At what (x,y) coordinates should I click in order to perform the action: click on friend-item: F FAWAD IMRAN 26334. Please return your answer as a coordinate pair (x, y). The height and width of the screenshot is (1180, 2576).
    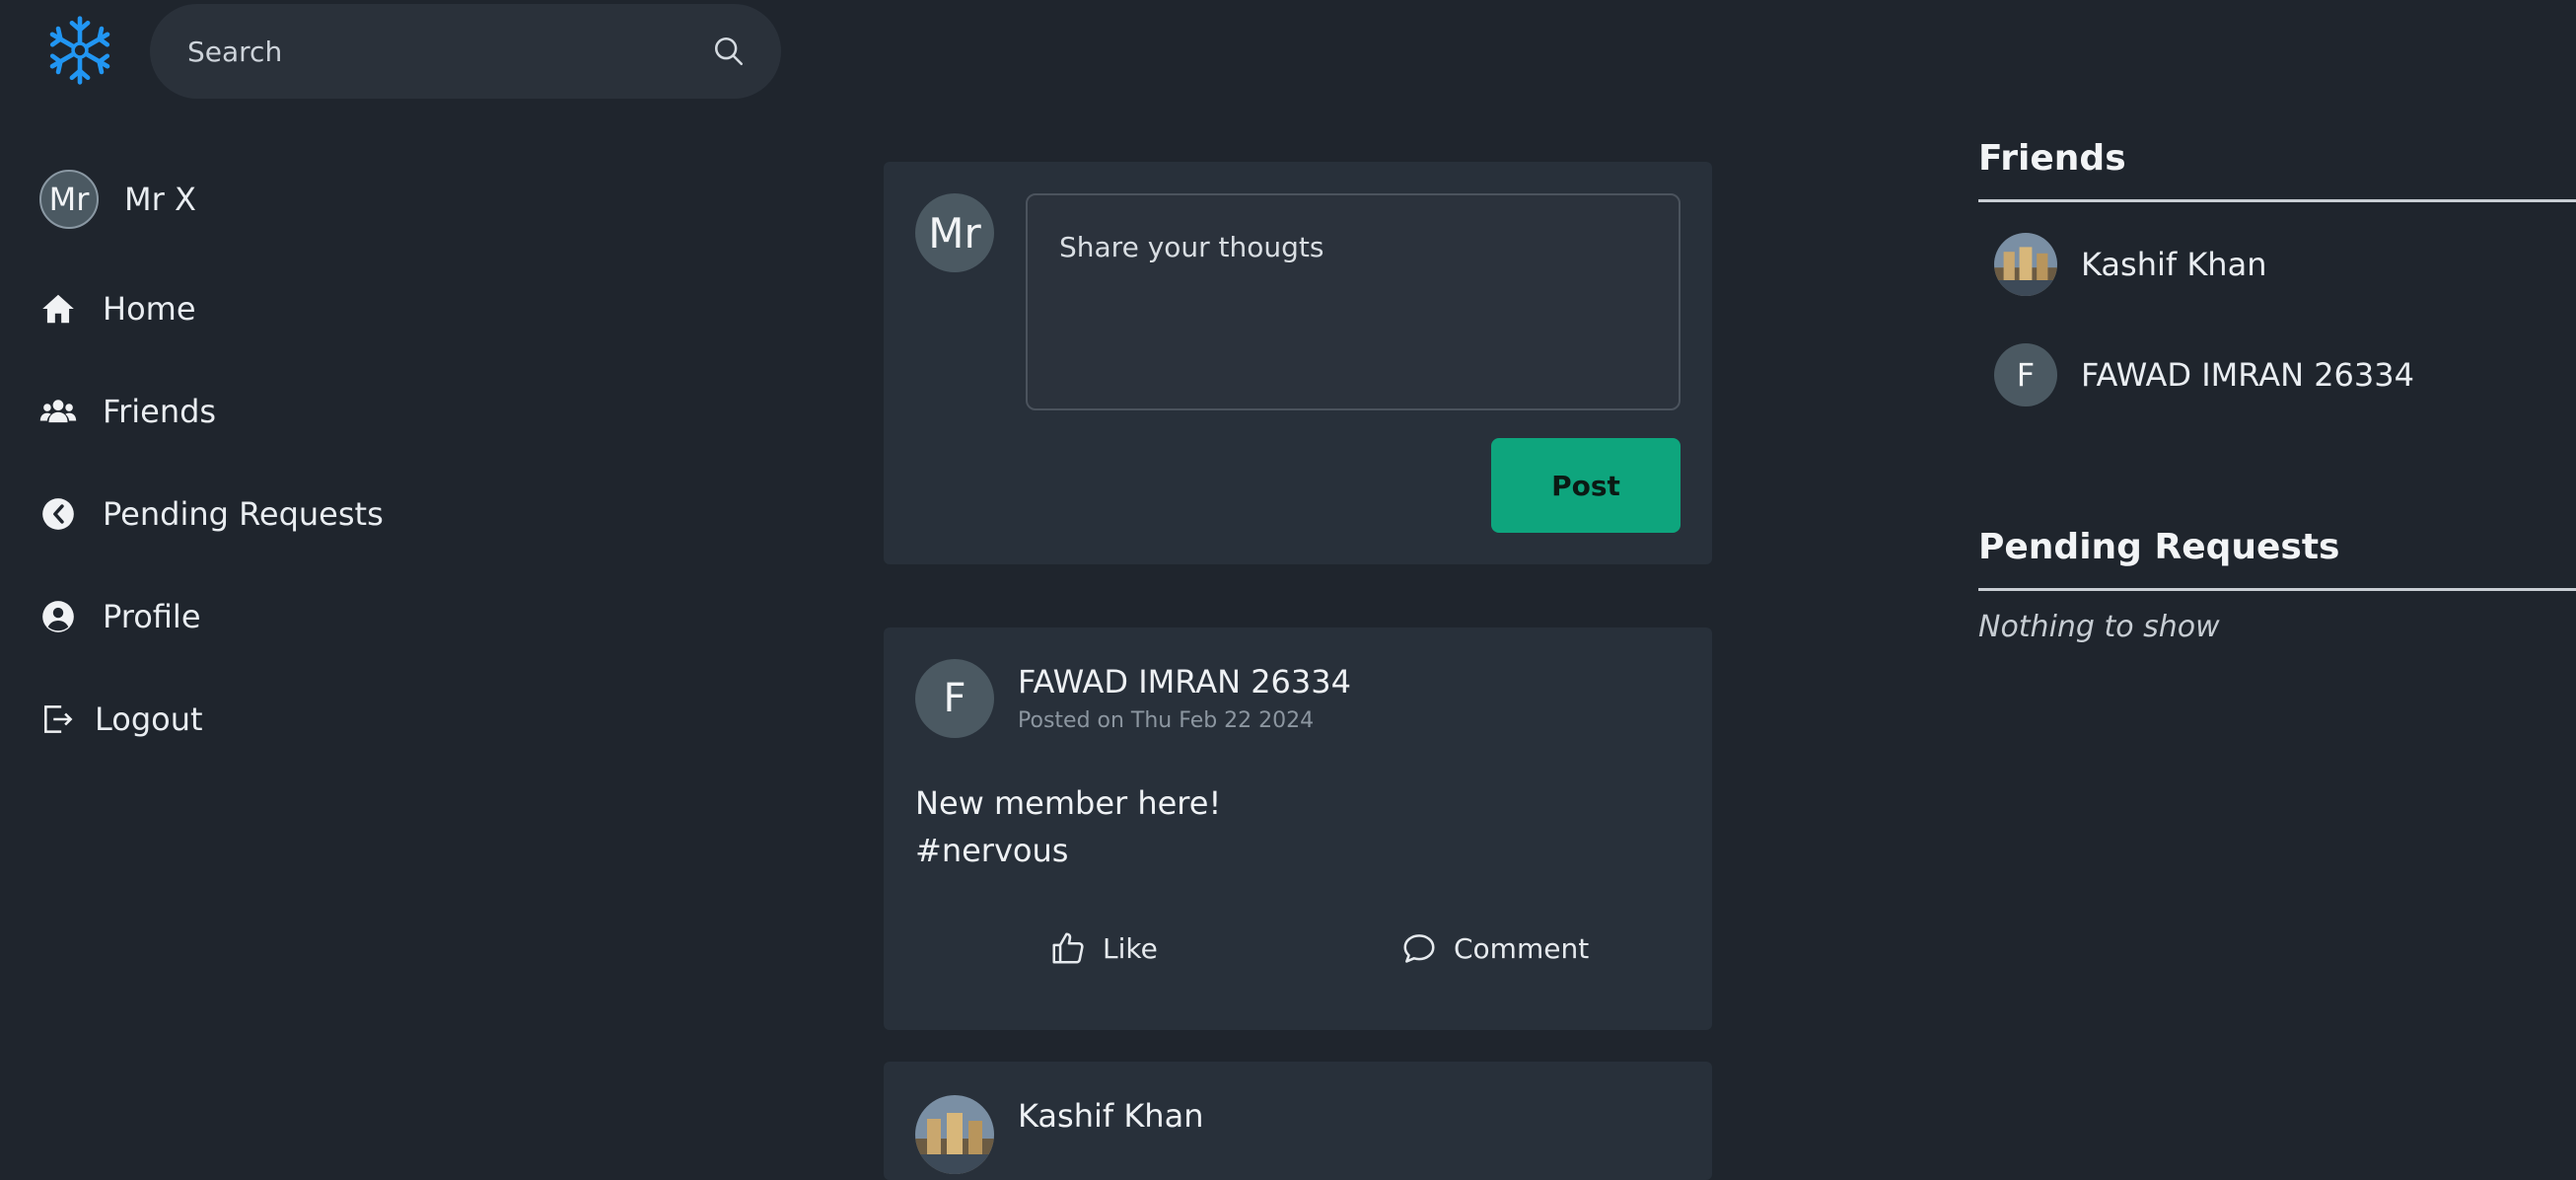
    Looking at the image, I should click on (2204, 374).